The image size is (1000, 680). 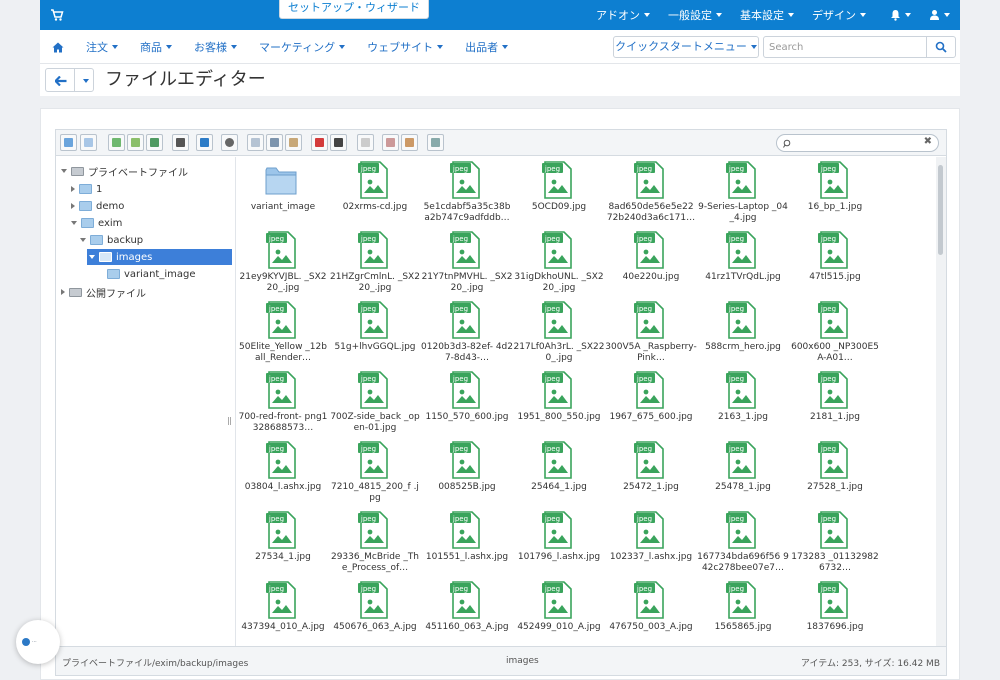 What do you see at coordinates (467, 261) in the screenshot?
I see `file-item: jpeg 21Y7tnPMVHL. _SX220_.jpg` at bounding box center [467, 261].